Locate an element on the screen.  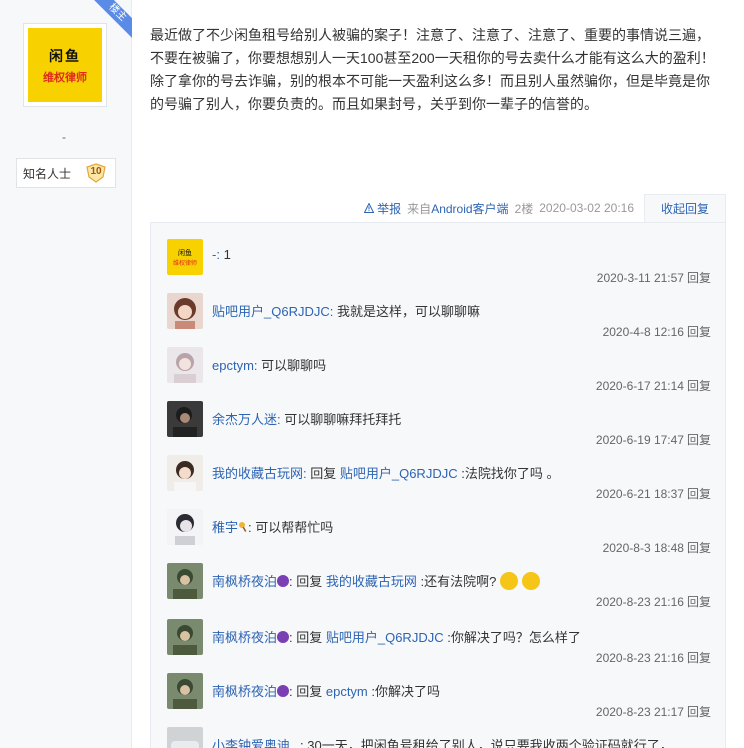
smile-emoji-icon is located at coordinates (530, 581).